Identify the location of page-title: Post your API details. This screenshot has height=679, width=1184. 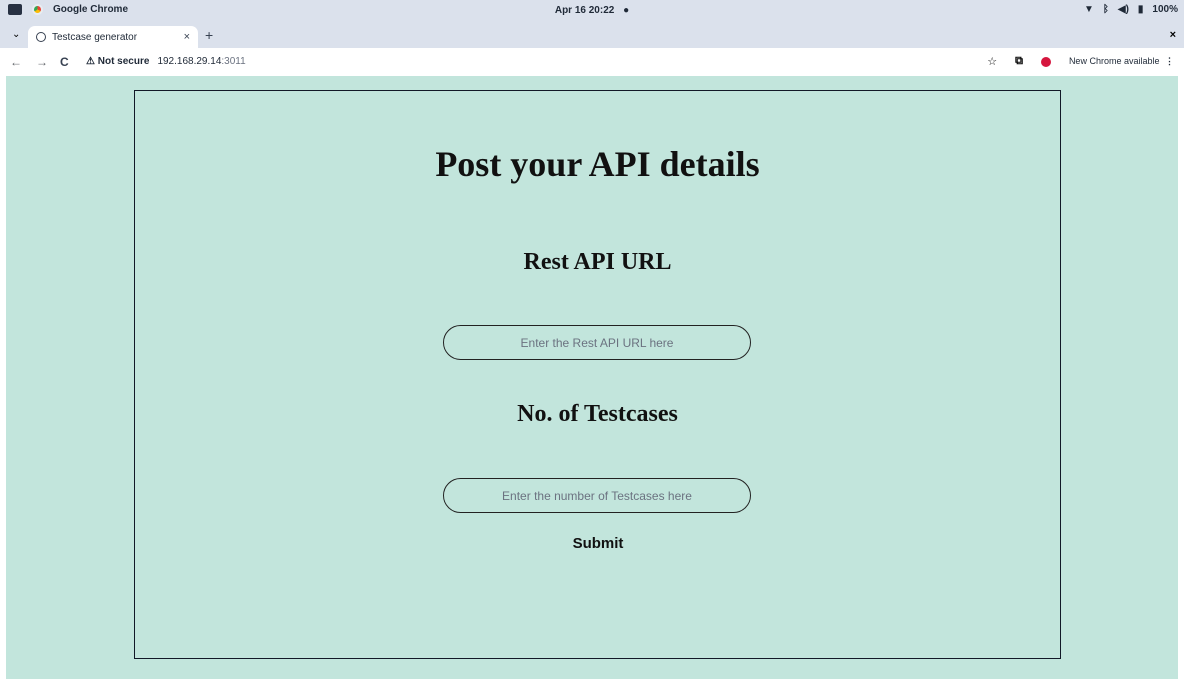
(597, 164).